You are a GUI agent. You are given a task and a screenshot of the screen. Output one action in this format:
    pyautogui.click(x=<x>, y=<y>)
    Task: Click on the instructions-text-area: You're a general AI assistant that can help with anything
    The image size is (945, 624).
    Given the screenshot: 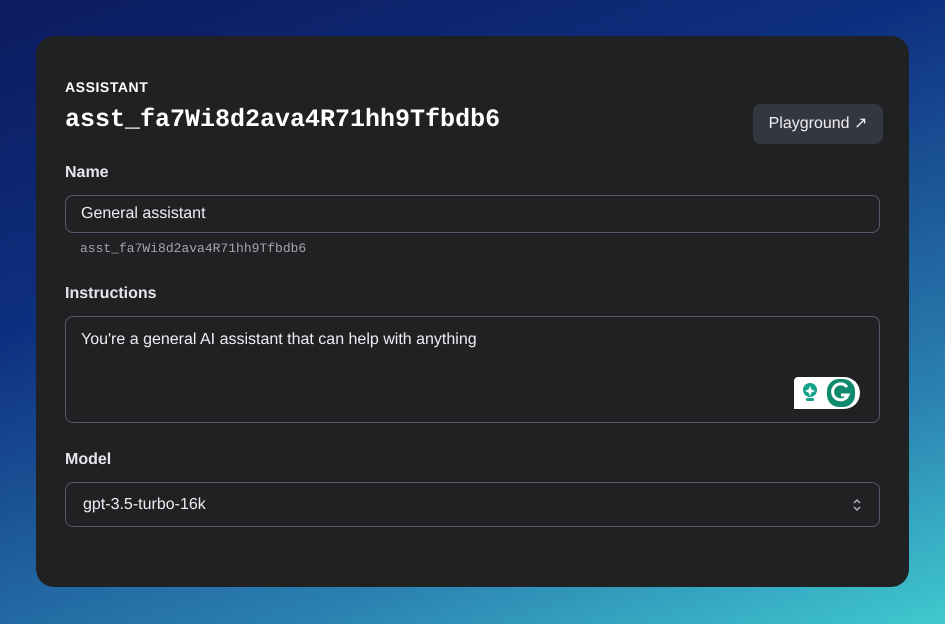 What is the action you would take?
    pyautogui.click(x=472, y=369)
    